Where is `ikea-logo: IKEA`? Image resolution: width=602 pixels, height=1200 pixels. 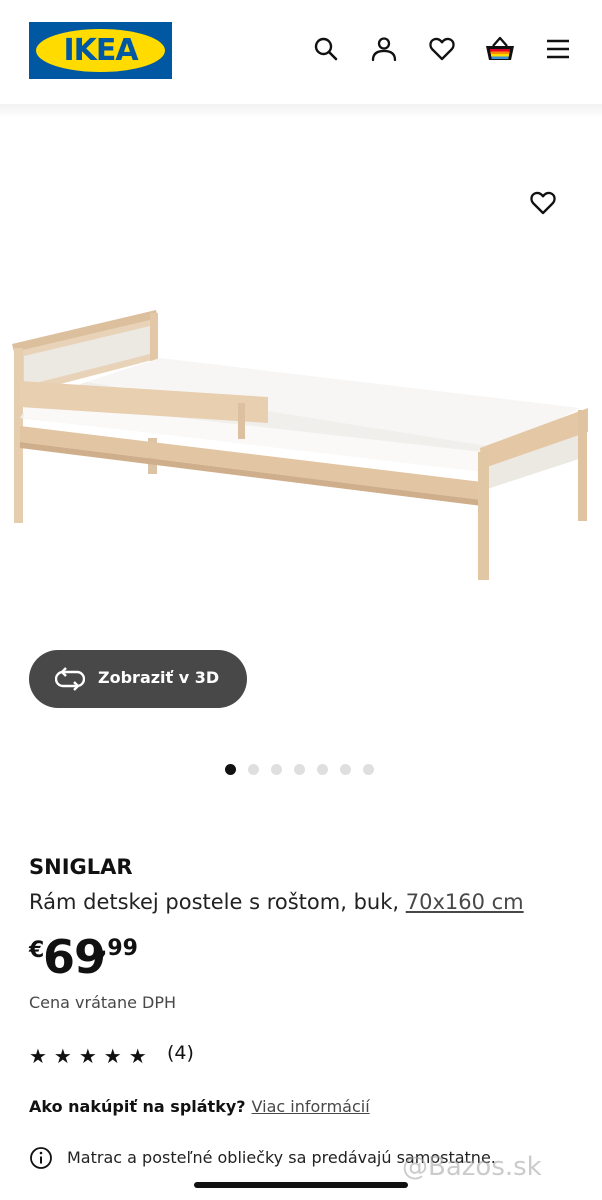 ikea-logo: IKEA is located at coordinates (100, 50).